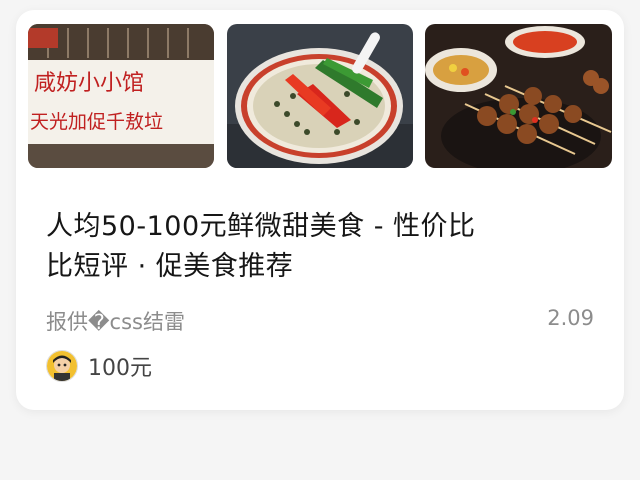 Image resolution: width=640 pixels, height=480 pixels. What do you see at coordinates (89, 83) in the screenshot?
I see `sign-text-line1: 咸妨小小馆` at bounding box center [89, 83].